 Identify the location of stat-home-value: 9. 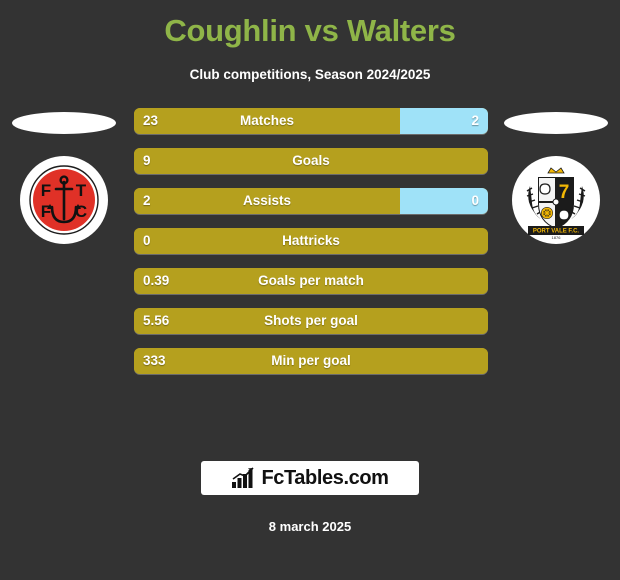
(147, 160).